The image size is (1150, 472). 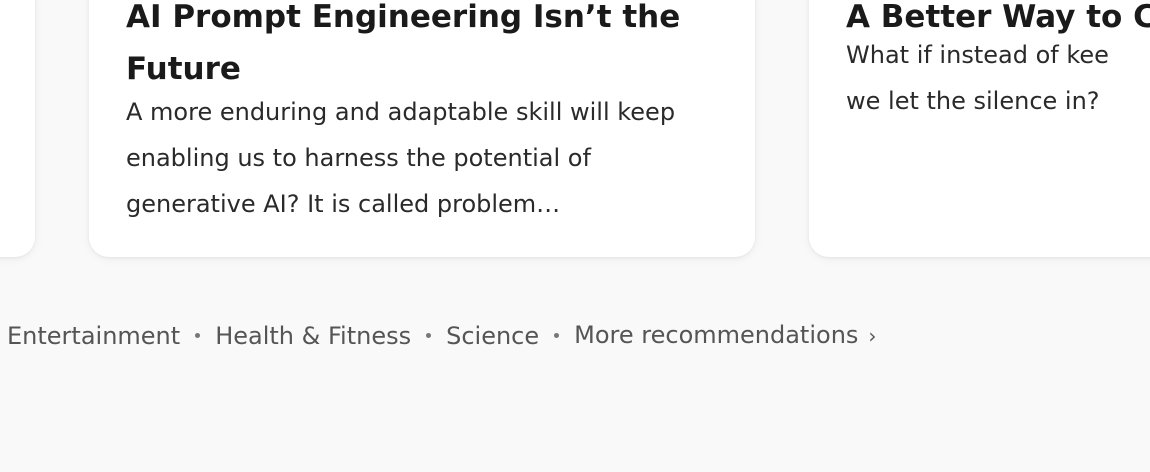 I want to click on description-line-1: What if instead of kee, so click(x=977, y=55).